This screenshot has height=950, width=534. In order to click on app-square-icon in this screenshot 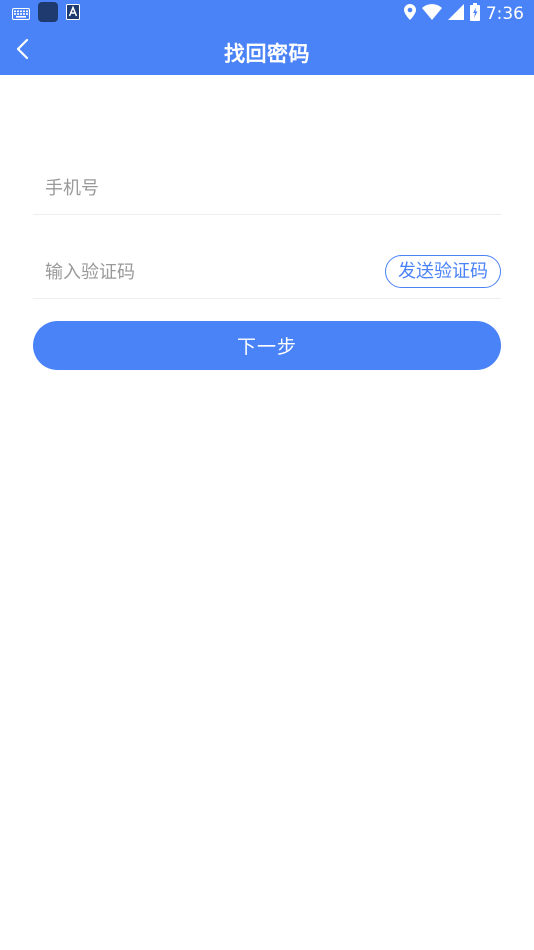, I will do `click(48, 14)`.